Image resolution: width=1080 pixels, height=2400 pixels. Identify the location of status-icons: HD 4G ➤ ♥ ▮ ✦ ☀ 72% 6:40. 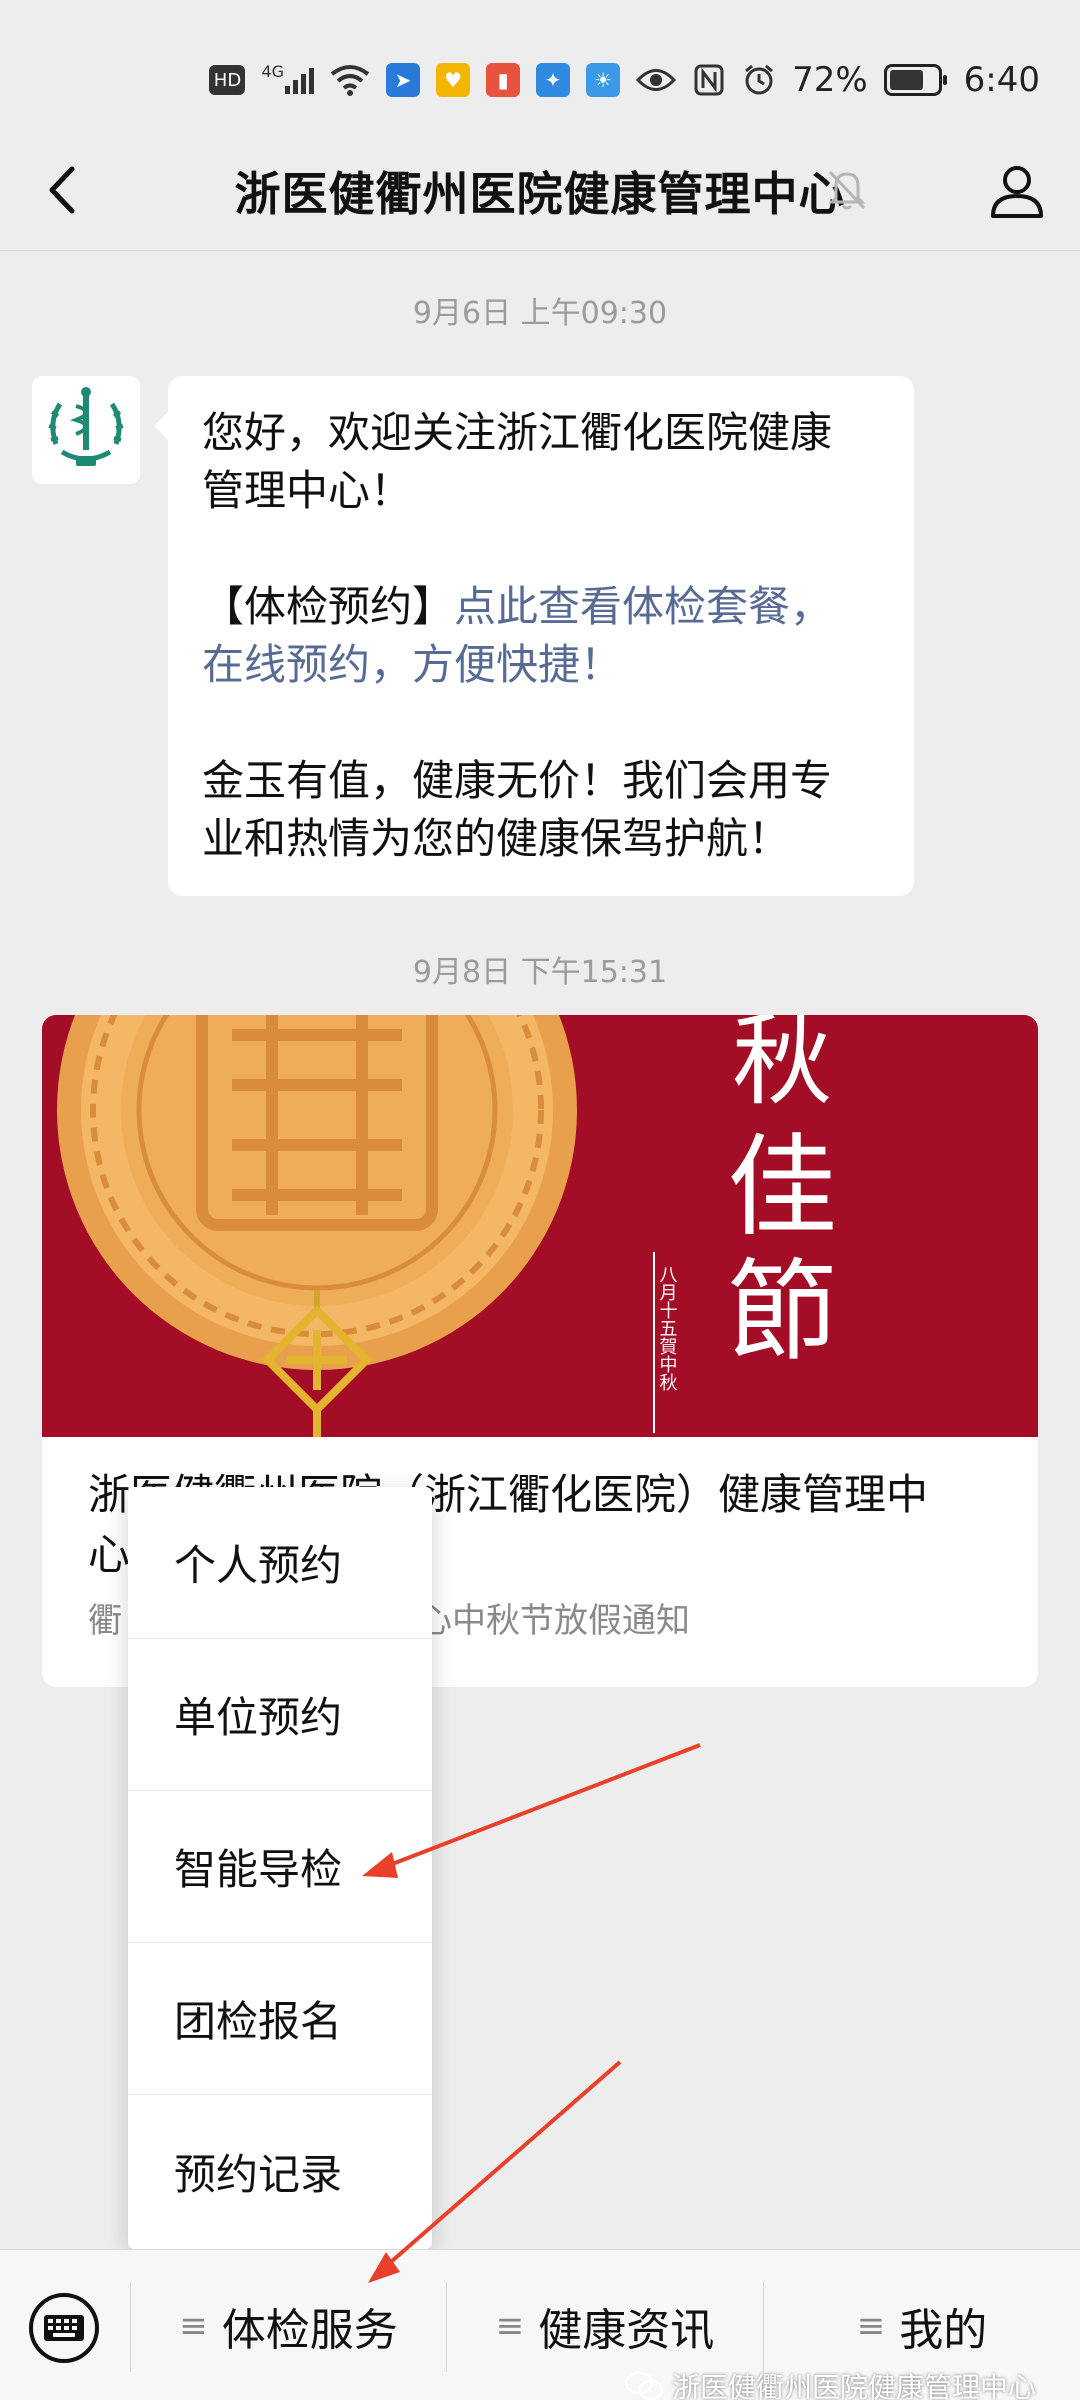
(624, 80).